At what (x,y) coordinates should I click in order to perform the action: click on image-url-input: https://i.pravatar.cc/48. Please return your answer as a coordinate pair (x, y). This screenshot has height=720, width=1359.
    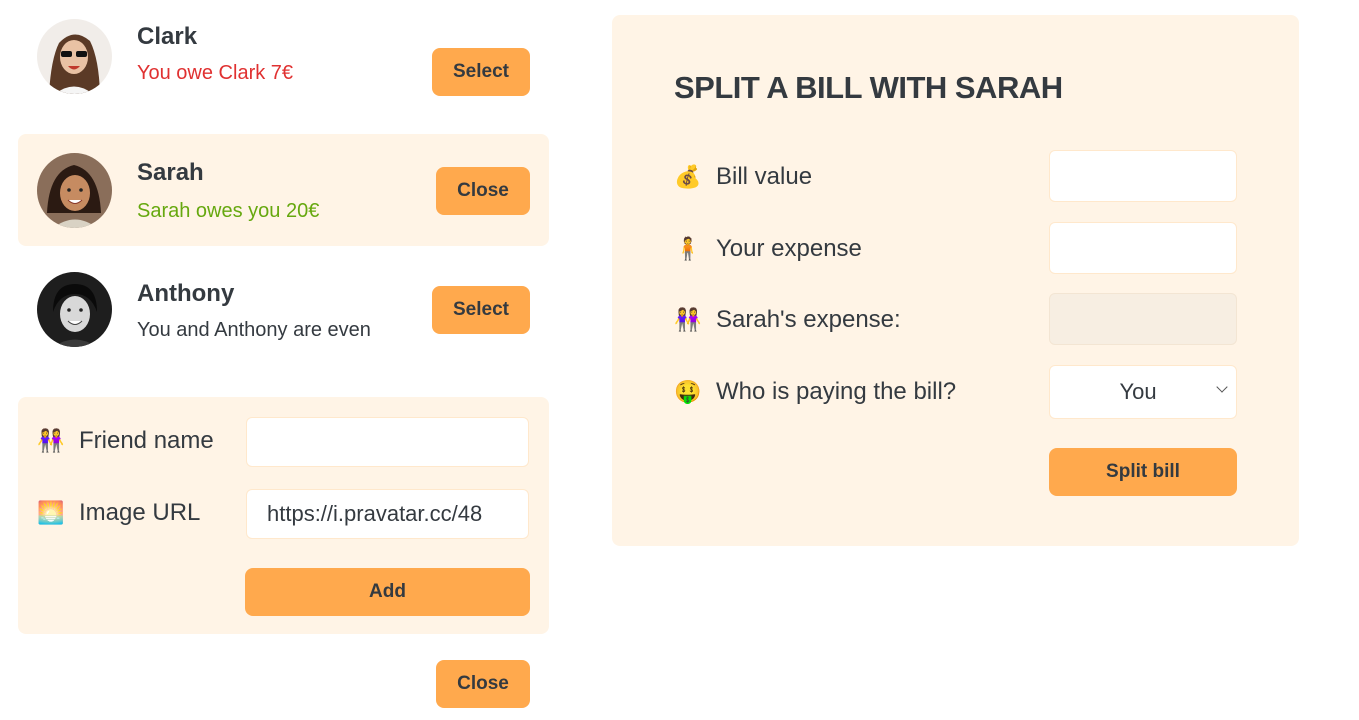
    Looking at the image, I should click on (387, 514).